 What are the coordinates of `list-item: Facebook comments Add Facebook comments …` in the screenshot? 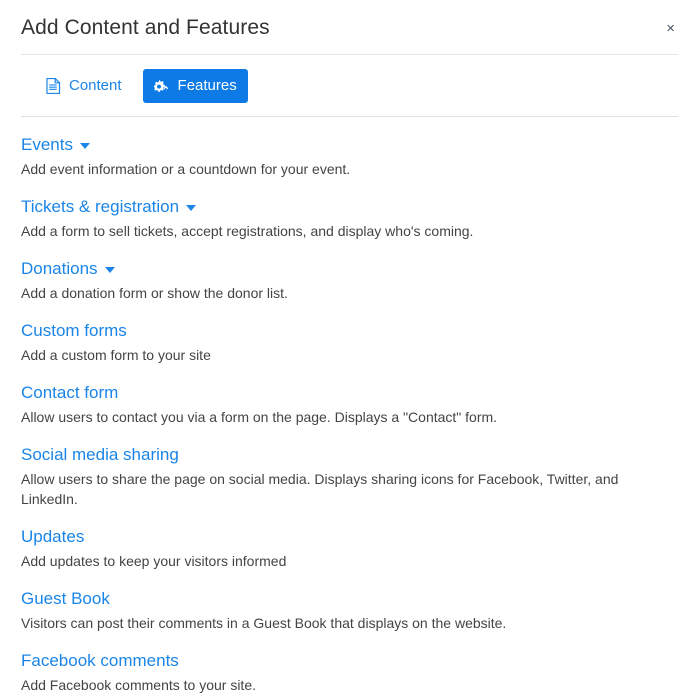 It's located at (349, 672).